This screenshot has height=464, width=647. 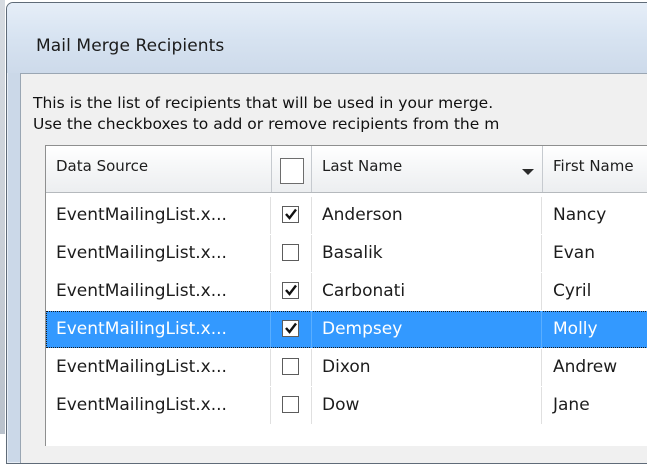 I want to click on table-row: EventMailingList.x... Anderson Nancy, so click(x=346, y=215).